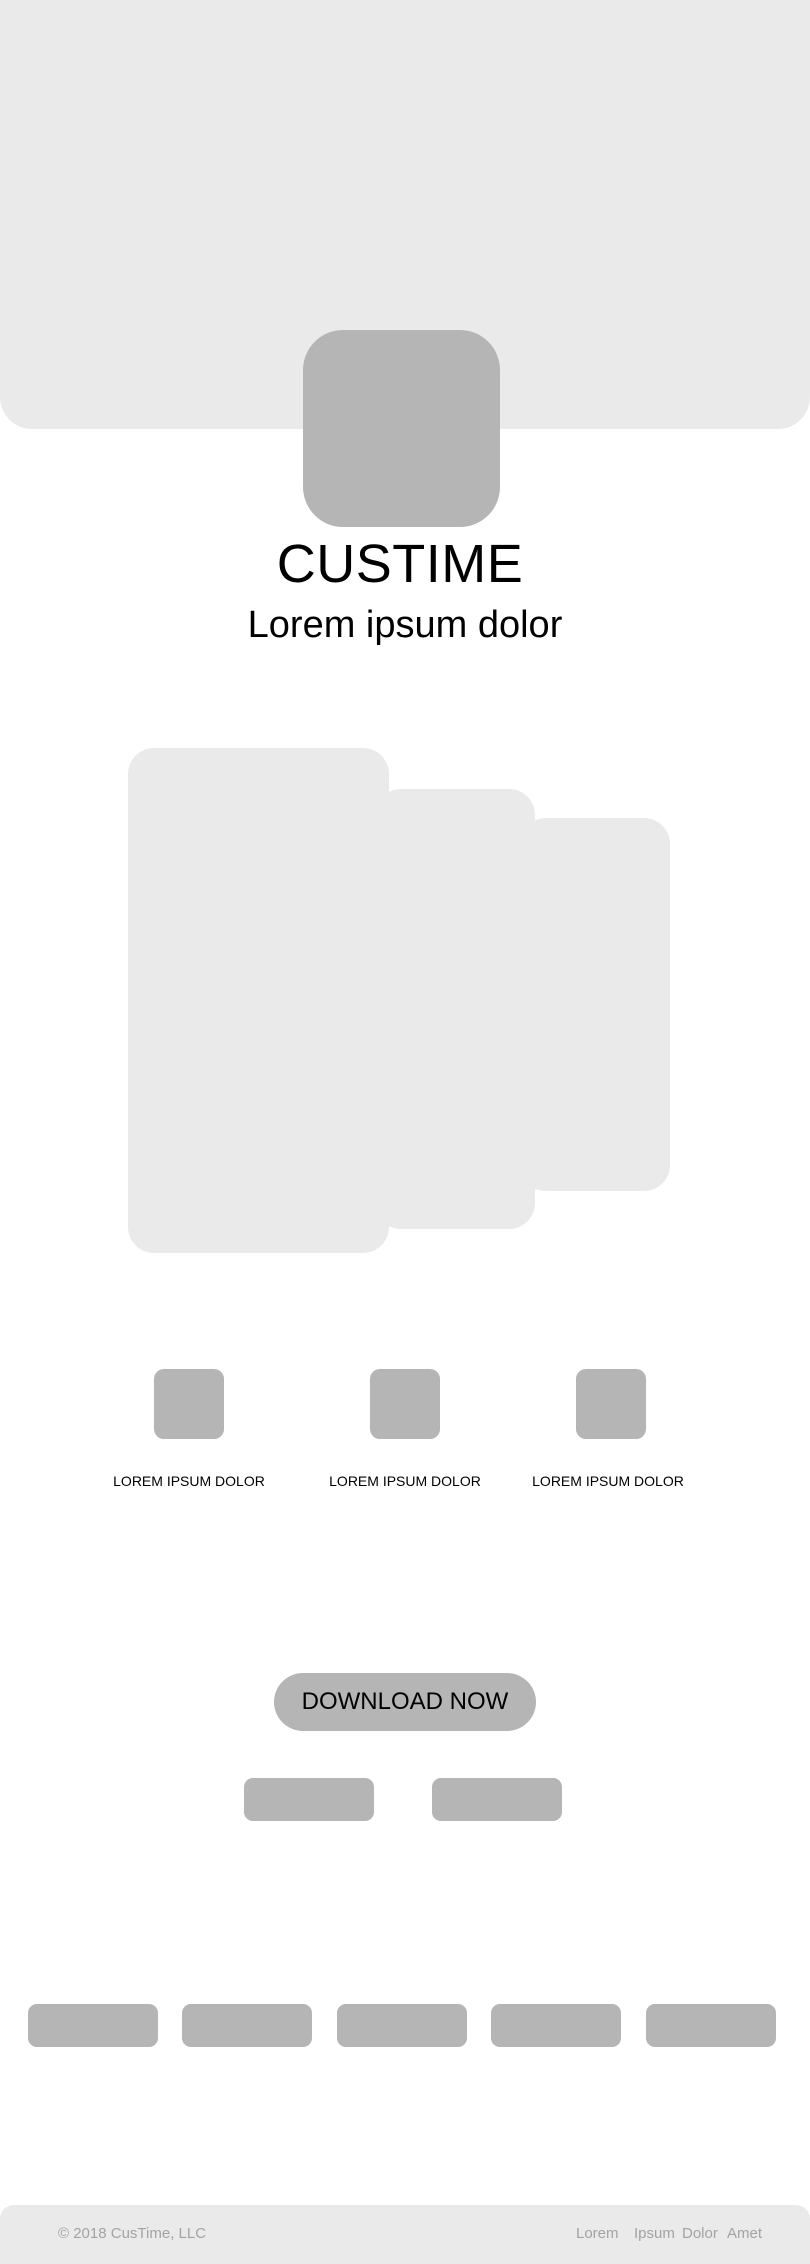  Describe the element at coordinates (401, 428) in the screenshot. I see `app-icon` at that location.